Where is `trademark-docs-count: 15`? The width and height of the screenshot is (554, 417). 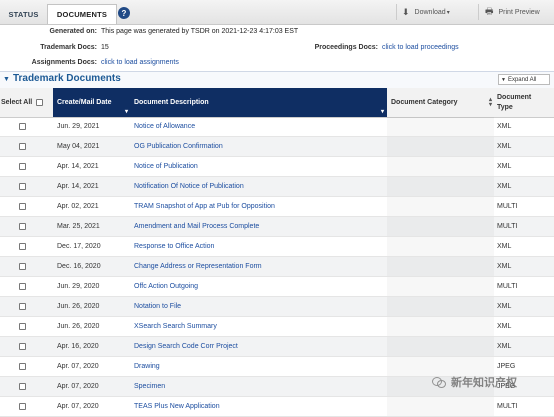
trademark-docs-count: 15 is located at coordinates (105, 47).